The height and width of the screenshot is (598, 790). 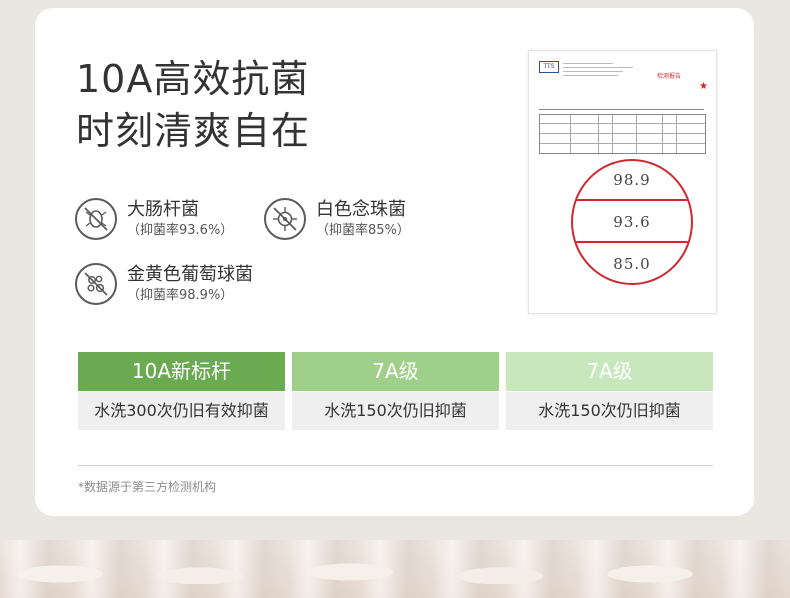 What do you see at coordinates (96, 284) in the screenshot?
I see `cocci-crossed-icon` at bounding box center [96, 284].